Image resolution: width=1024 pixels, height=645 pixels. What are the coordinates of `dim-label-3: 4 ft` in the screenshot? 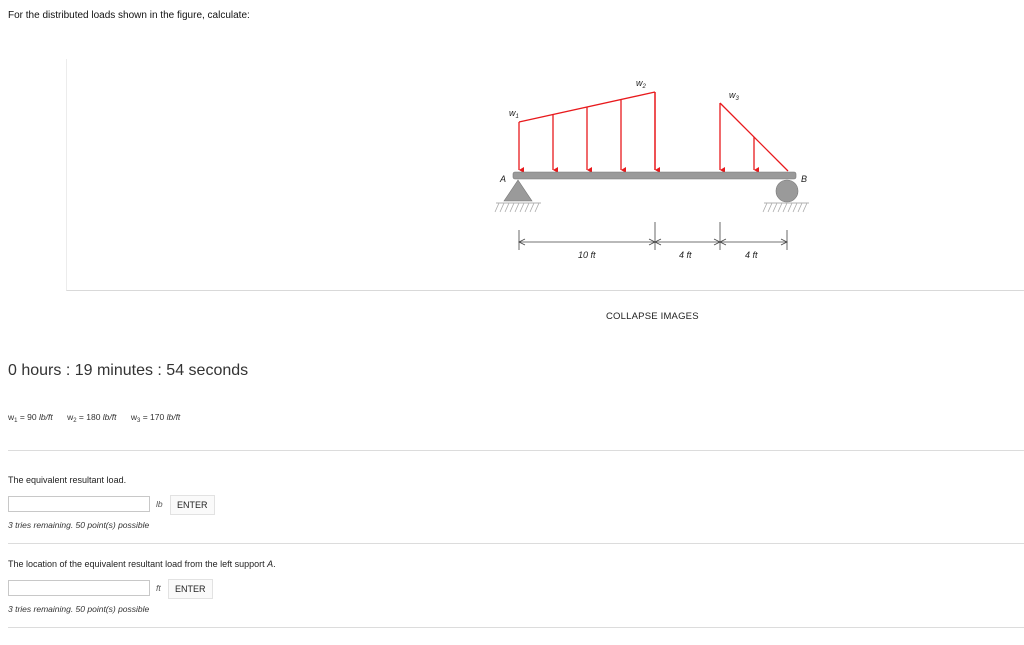 It's located at (751, 255).